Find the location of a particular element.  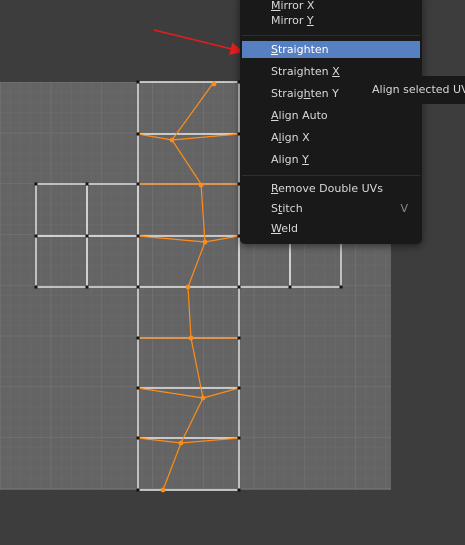

stitch-shortcut: V is located at coordinates (404, 208).